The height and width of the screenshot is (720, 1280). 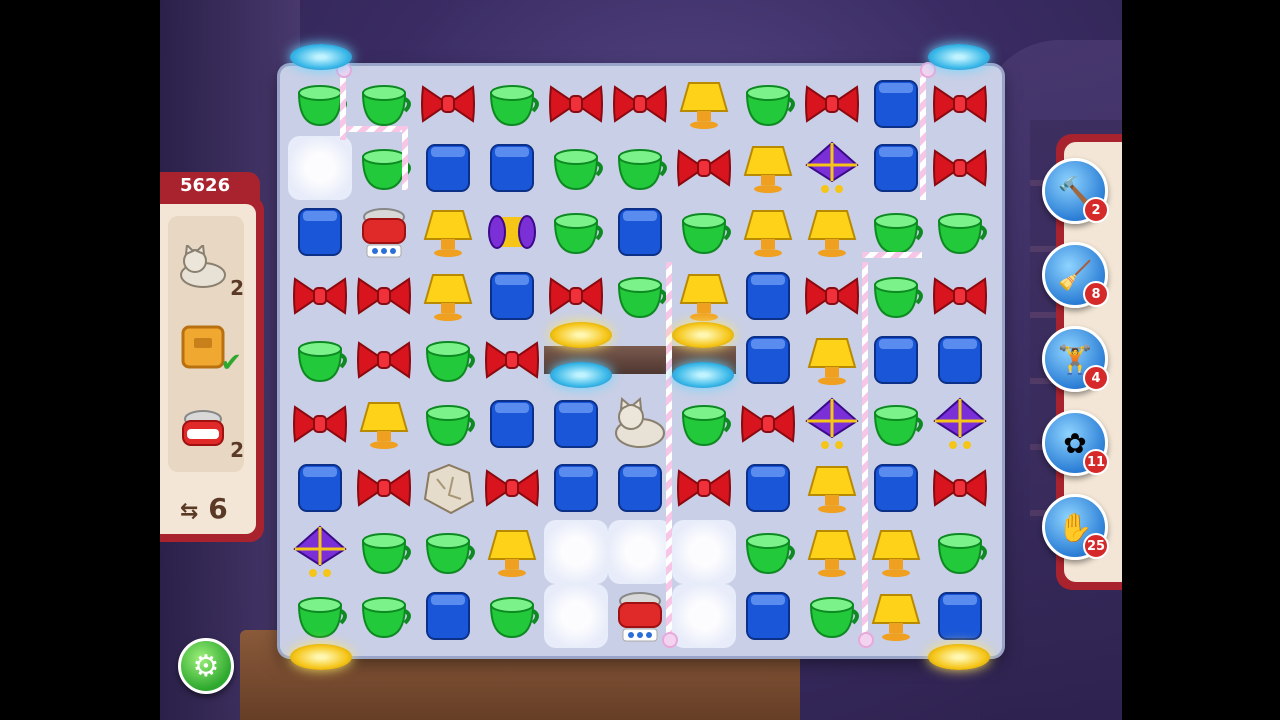 I want to click on propeller-booster-button: ✿ 11, so click(x=1075, y=443).